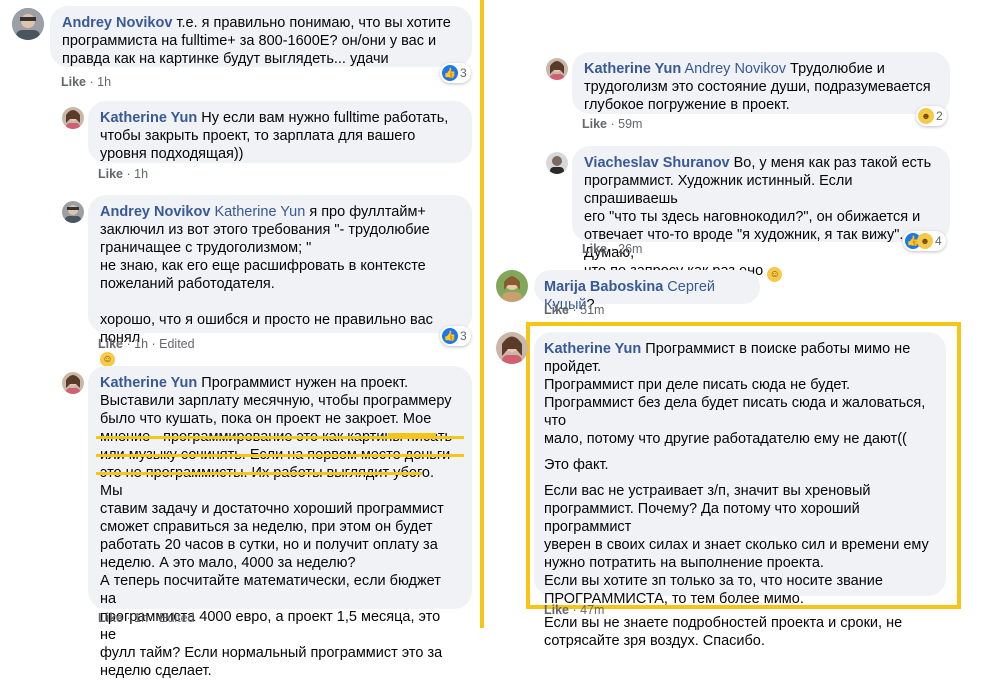 The image size is (982, 680). I want to click on screenshot-divider, so click(482, 314).